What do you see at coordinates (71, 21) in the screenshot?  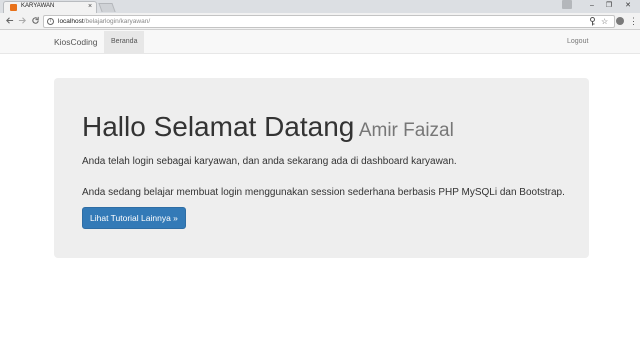 I see `url-host: localhost` at bounding box center [71, 21].